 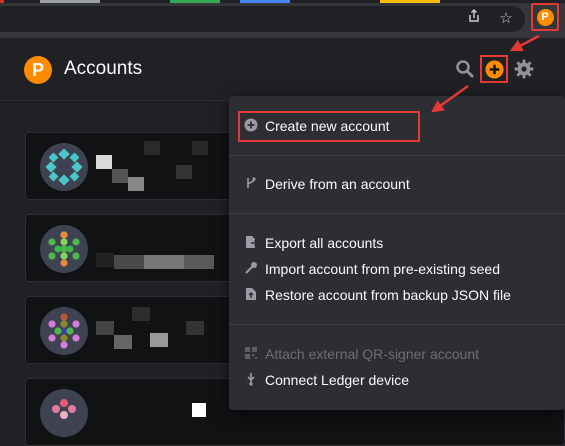 What do you see at coordinates (262, 19) in the screenshot?
I see `address-bar: ☆` at bounding box center [262, 19].